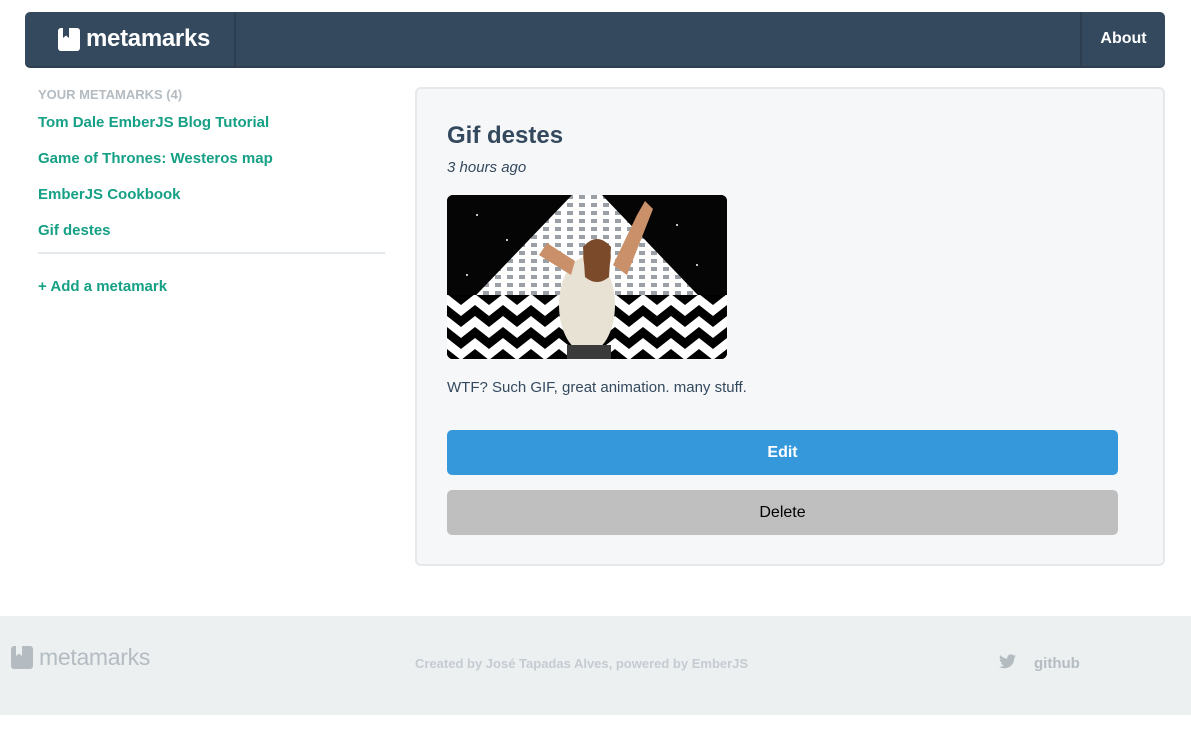 The height and width of the screenshot is (739, 1191). What do you see at coordinates (1122, 39) in the screenshot?
I see `about-link: About` at bounding box center [1122, 39].